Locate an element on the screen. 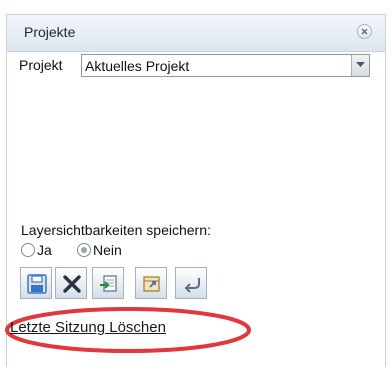  undo-button is located at coordinates (191, 283).